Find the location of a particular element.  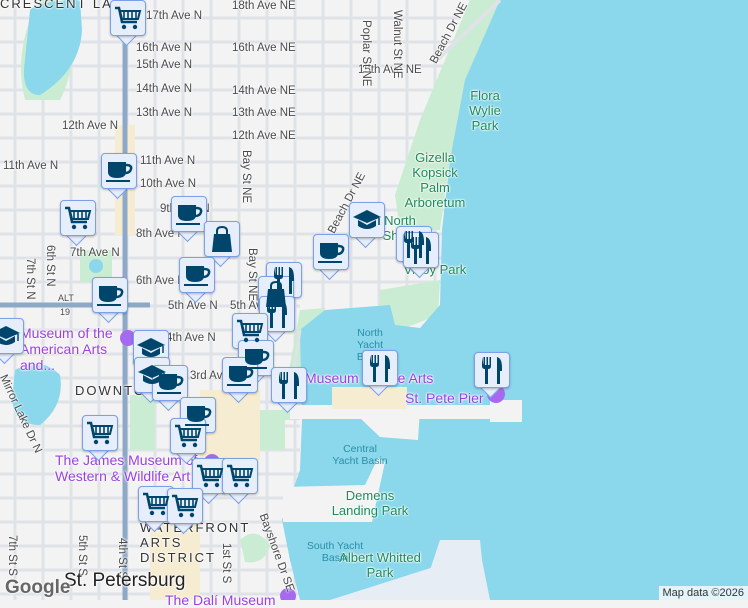

street-label: ALT is located at coordinates (66, 298).